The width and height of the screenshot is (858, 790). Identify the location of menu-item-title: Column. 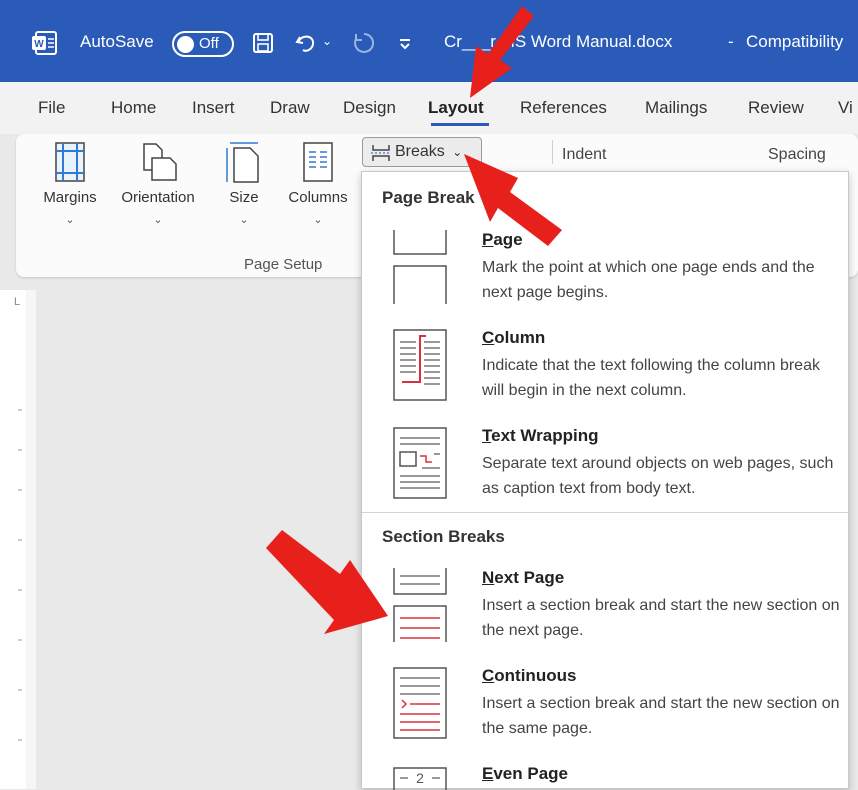
(514, 337).